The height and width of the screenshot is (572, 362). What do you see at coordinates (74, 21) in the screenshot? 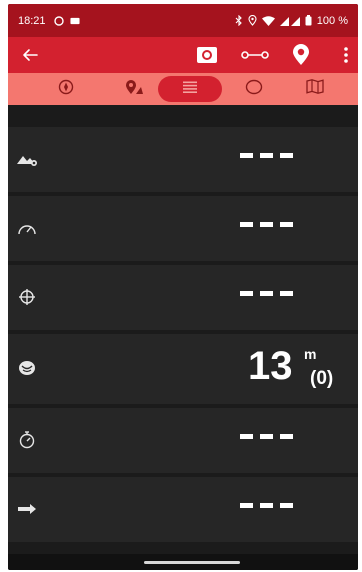
I see `message-icon` at bounding box center [74, 21].